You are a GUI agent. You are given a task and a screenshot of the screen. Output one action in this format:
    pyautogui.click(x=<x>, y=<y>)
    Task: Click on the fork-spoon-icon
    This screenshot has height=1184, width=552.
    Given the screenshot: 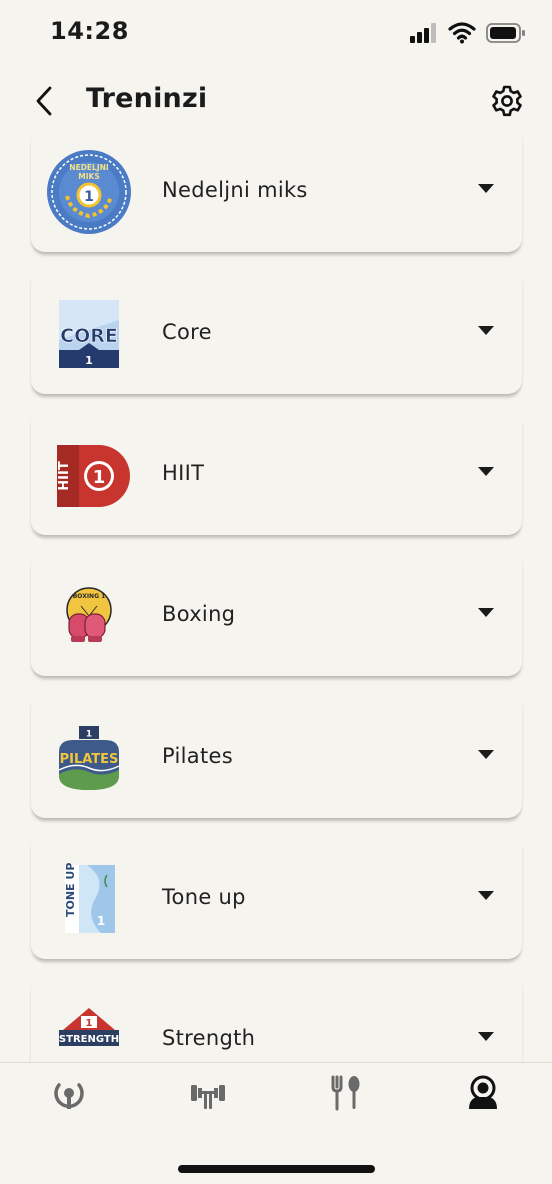 What is the action you would take?
    pyautogui.click(x=345, y=1093)
    